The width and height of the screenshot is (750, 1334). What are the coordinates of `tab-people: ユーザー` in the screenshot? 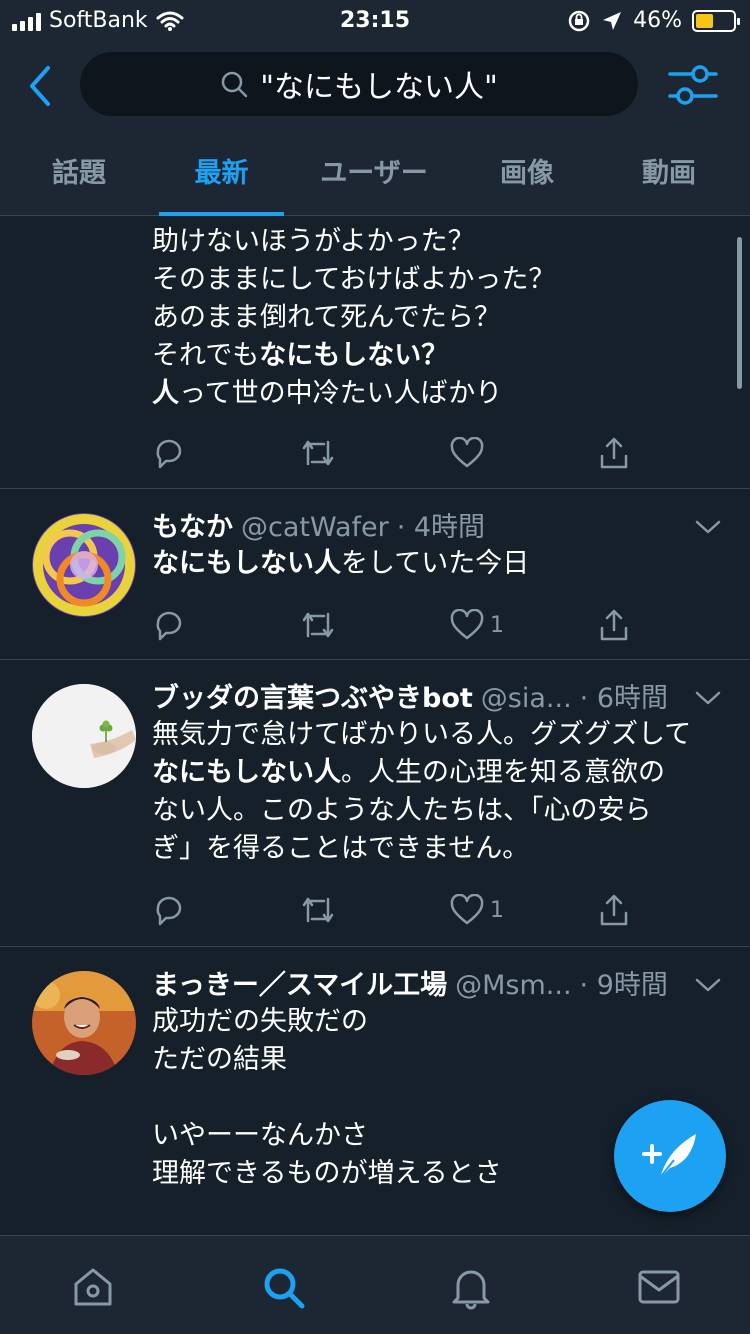 It's located at (374, 177).